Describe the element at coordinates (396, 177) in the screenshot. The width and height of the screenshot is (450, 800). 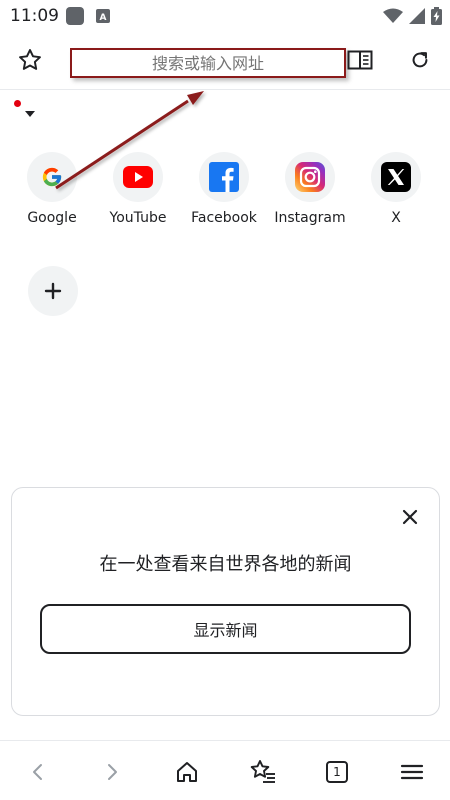
I see `x-icon` at that location.